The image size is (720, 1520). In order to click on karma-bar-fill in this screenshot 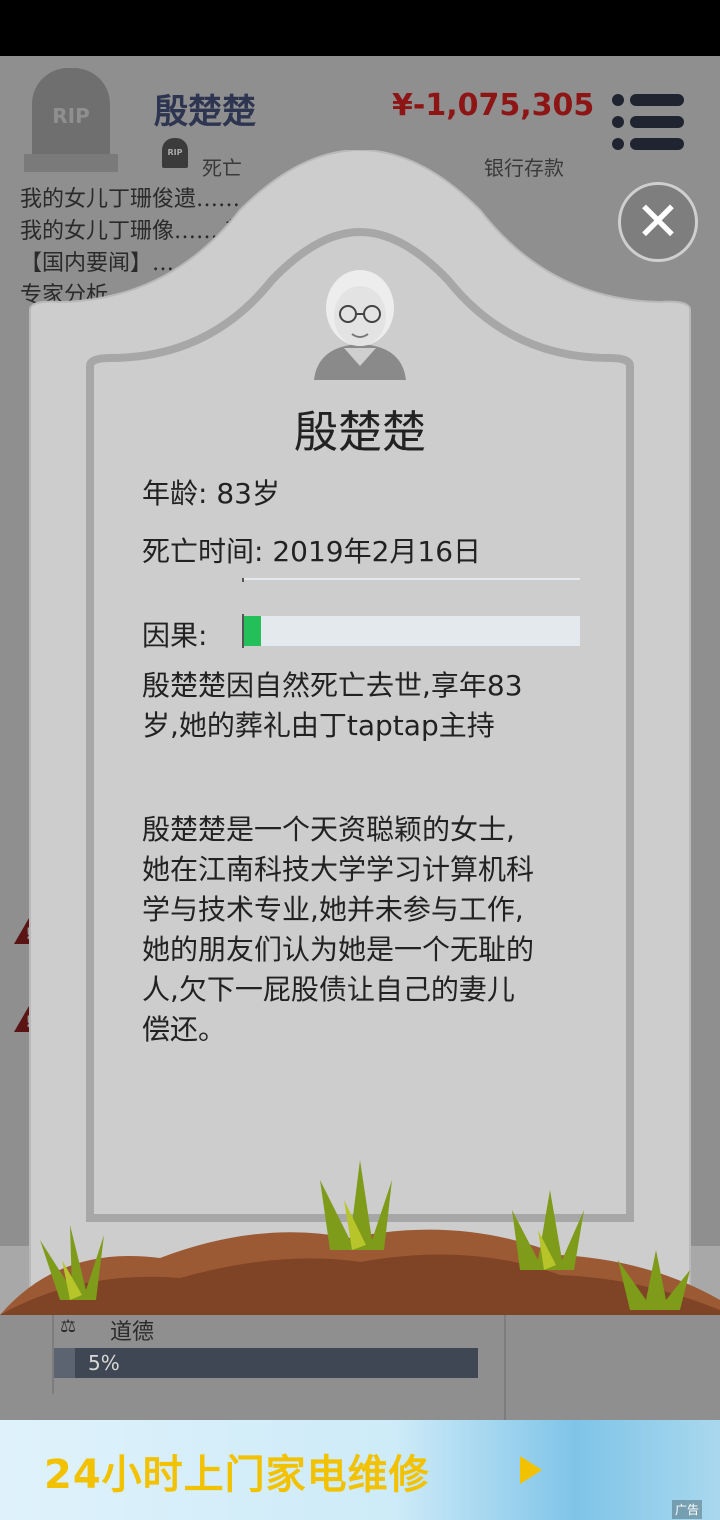, I will do `click(252, 631)`.